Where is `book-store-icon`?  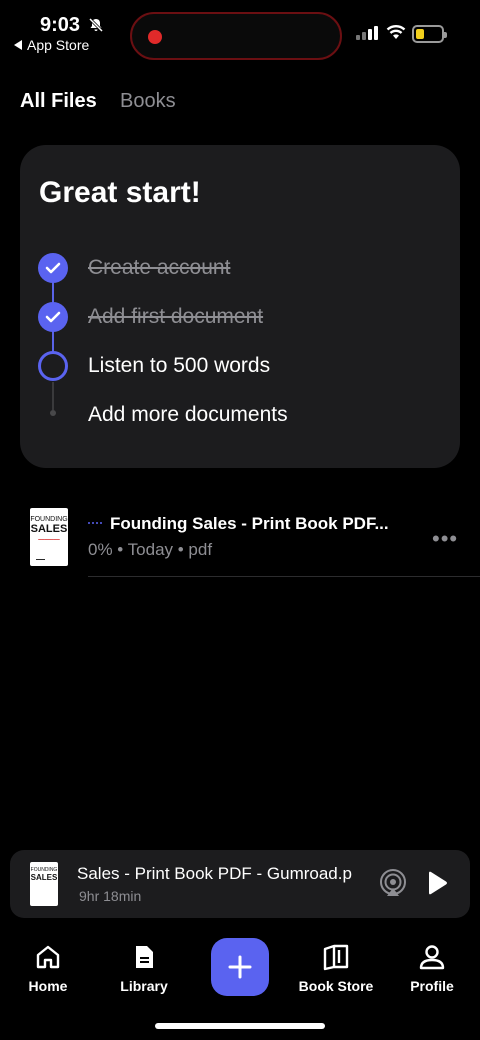
book-store-icon is located at coordinates (336, 957).